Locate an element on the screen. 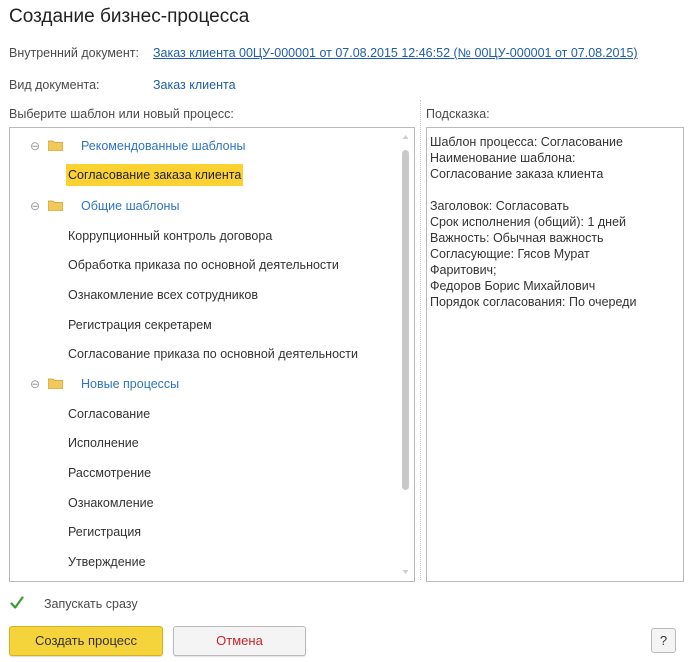  internal-doc-label: Внутренний документ: is located at coordinates (74, 53).